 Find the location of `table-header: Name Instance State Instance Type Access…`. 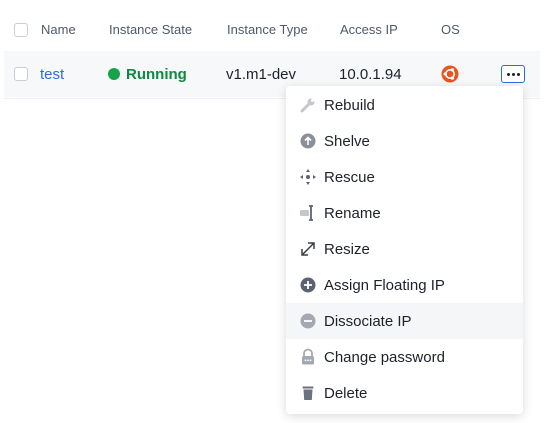

table-header: Name Instance State Instance Type Access… is located at coordinates (272, 29).